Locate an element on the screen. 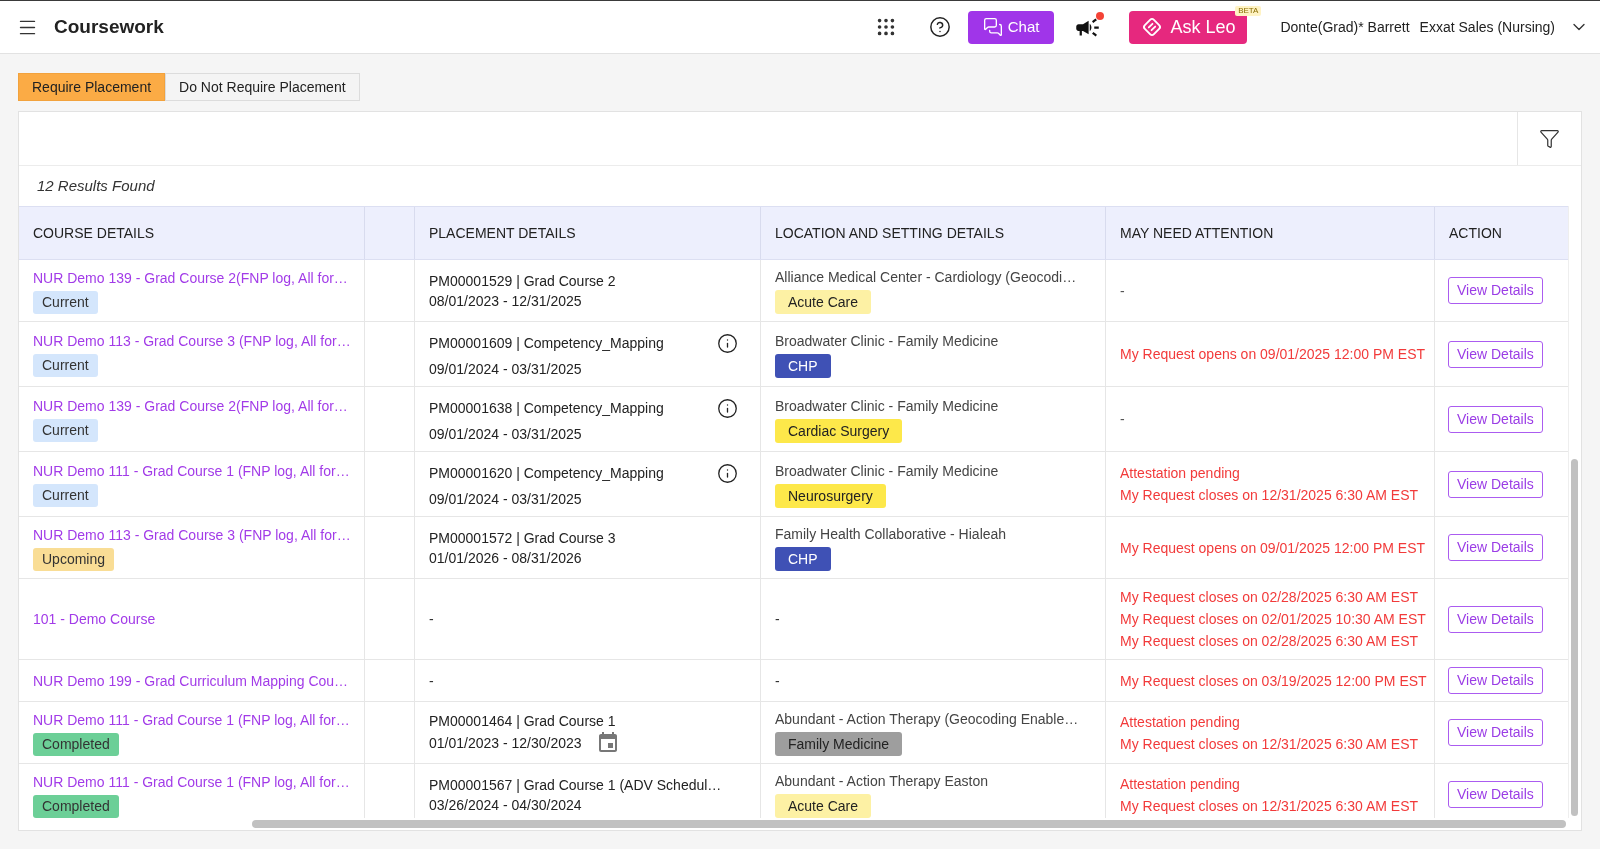 This screenshot has width=1600, height=849. placement-name: PM00001609 | Competency_Mapping is located at coordinates (546, 343).